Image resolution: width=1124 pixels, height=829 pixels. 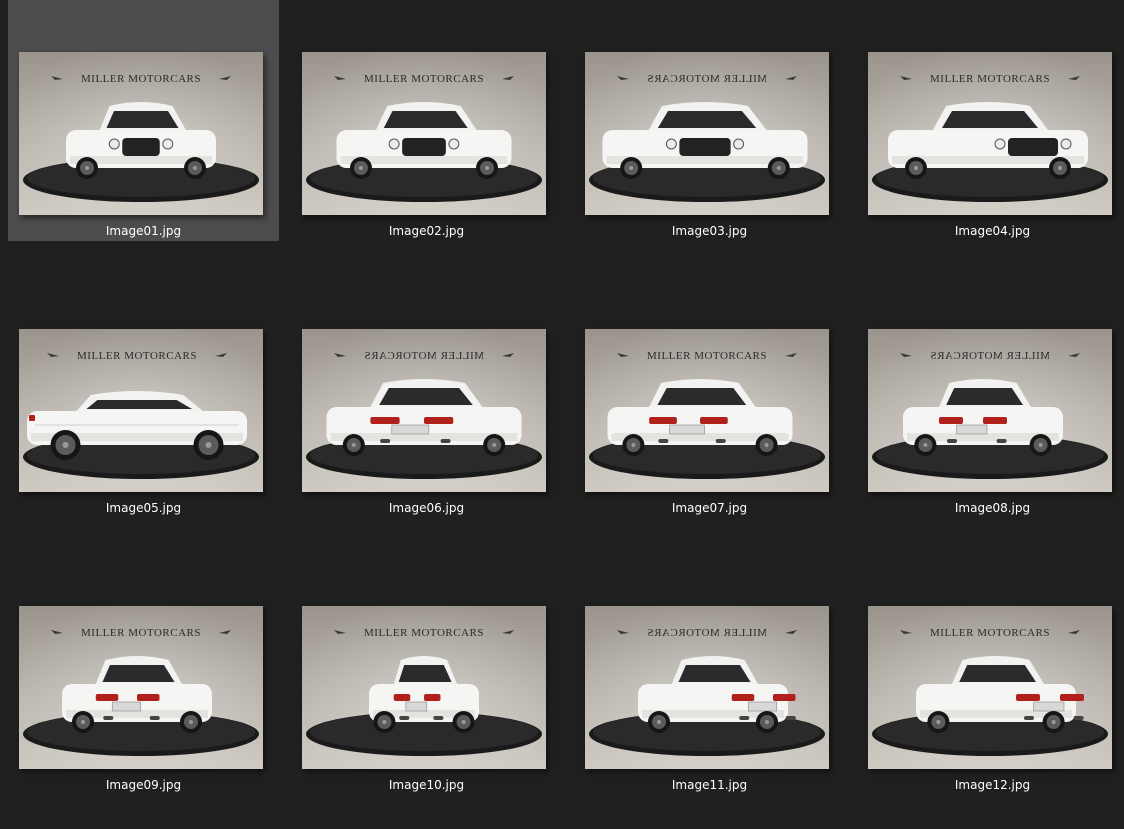 I want to click on file-tile-image08: MILLER MOTORCARS Image08.jpg, so click(x=990, y=397).